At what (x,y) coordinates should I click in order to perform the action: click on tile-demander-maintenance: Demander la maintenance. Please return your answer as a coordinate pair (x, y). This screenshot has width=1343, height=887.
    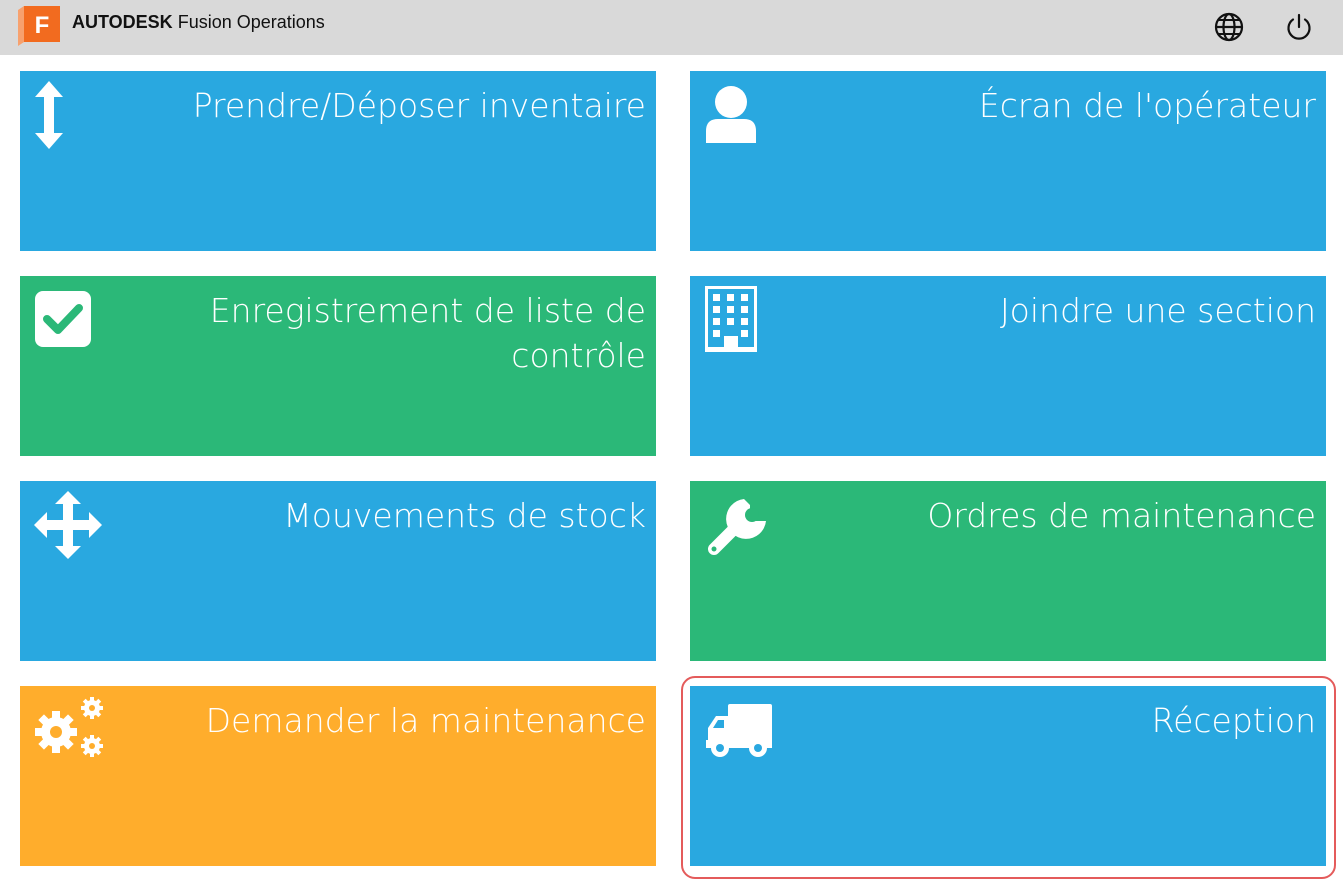
    Looking at the image, I should click on (338, 776).